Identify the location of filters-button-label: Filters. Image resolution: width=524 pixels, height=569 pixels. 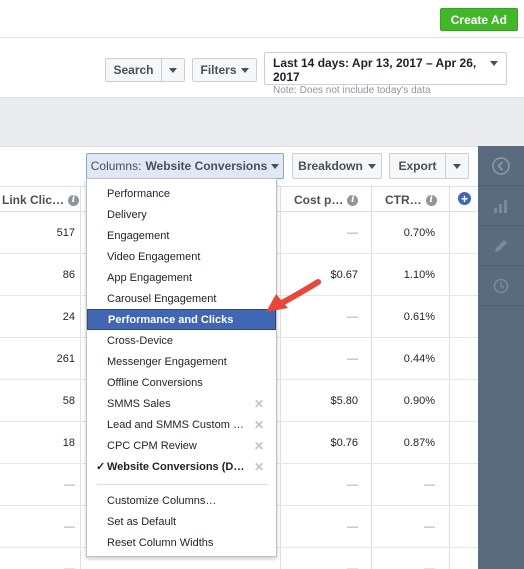
(218, 70).